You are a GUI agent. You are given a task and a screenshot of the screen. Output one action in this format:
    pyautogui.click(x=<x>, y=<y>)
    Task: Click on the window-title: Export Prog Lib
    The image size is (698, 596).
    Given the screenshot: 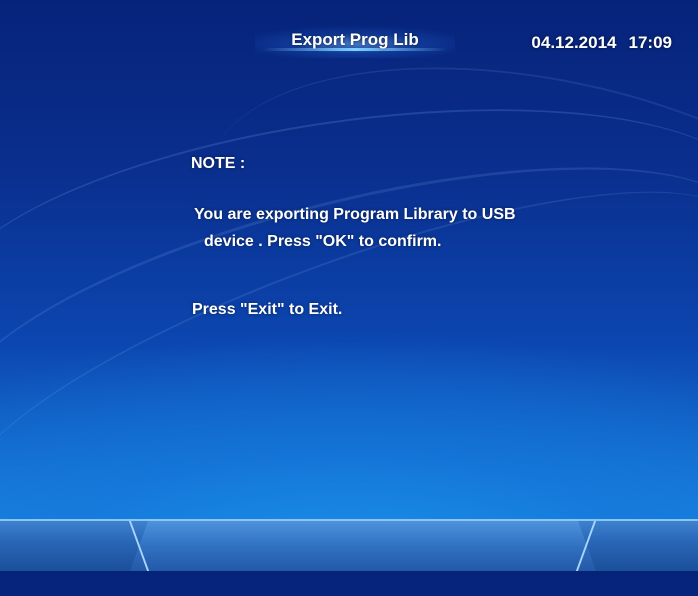 What is the action you would take?
    pyautogui.click(x=355, y=39)
    